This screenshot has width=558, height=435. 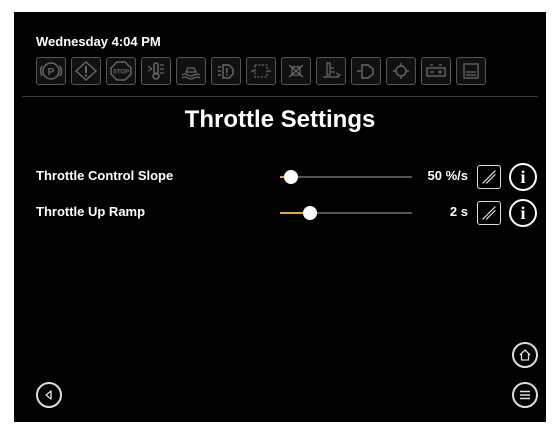 What do you see at coordinates (346, 213) in the screenshot?
I see `throttle-up-ramp-slider` at bounding box center [346, 213].